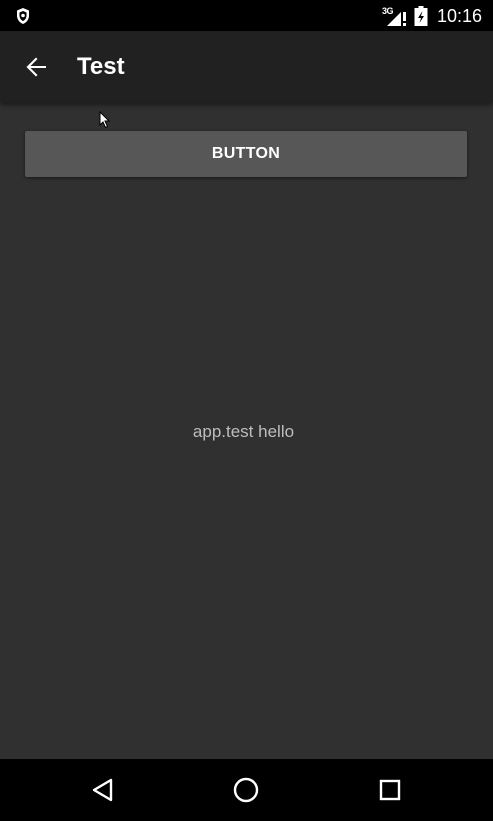 This screenshot has height=821, width=493. I want to click on recents-square-icon, so click(390, 790).